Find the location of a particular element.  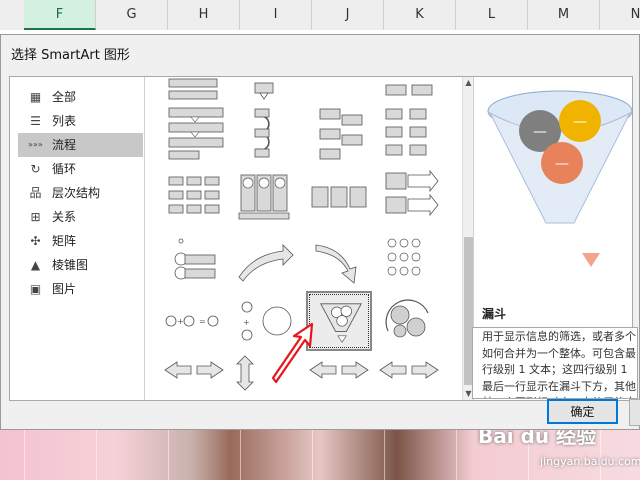

column-header-row: FGHIJKLMN is located at coordinates (320, 15).